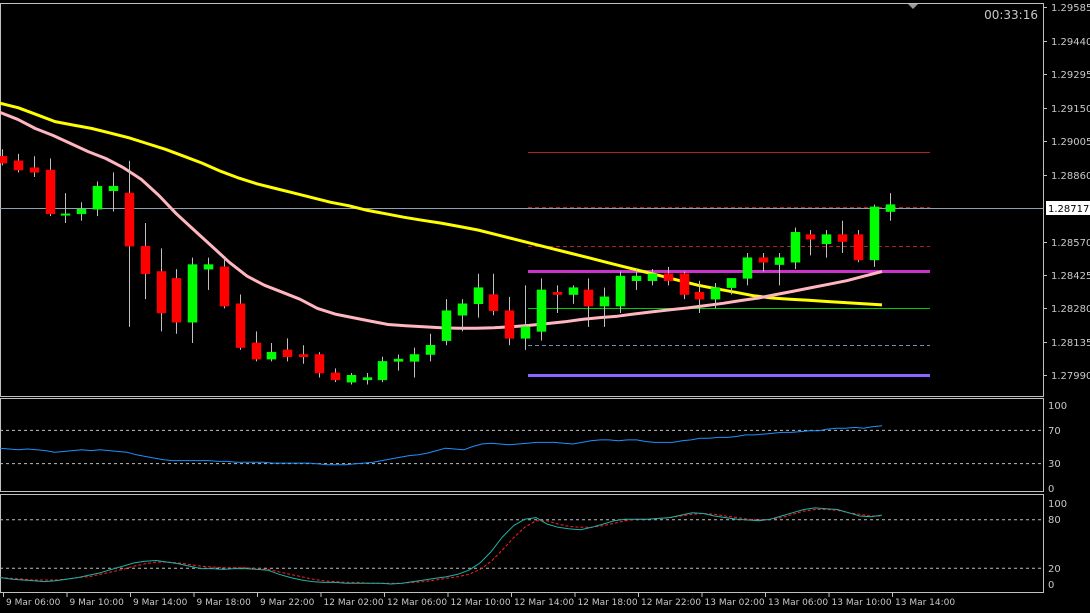  I want to click on time-tick-label: 12 Mar 02:00, so click(354, 603).